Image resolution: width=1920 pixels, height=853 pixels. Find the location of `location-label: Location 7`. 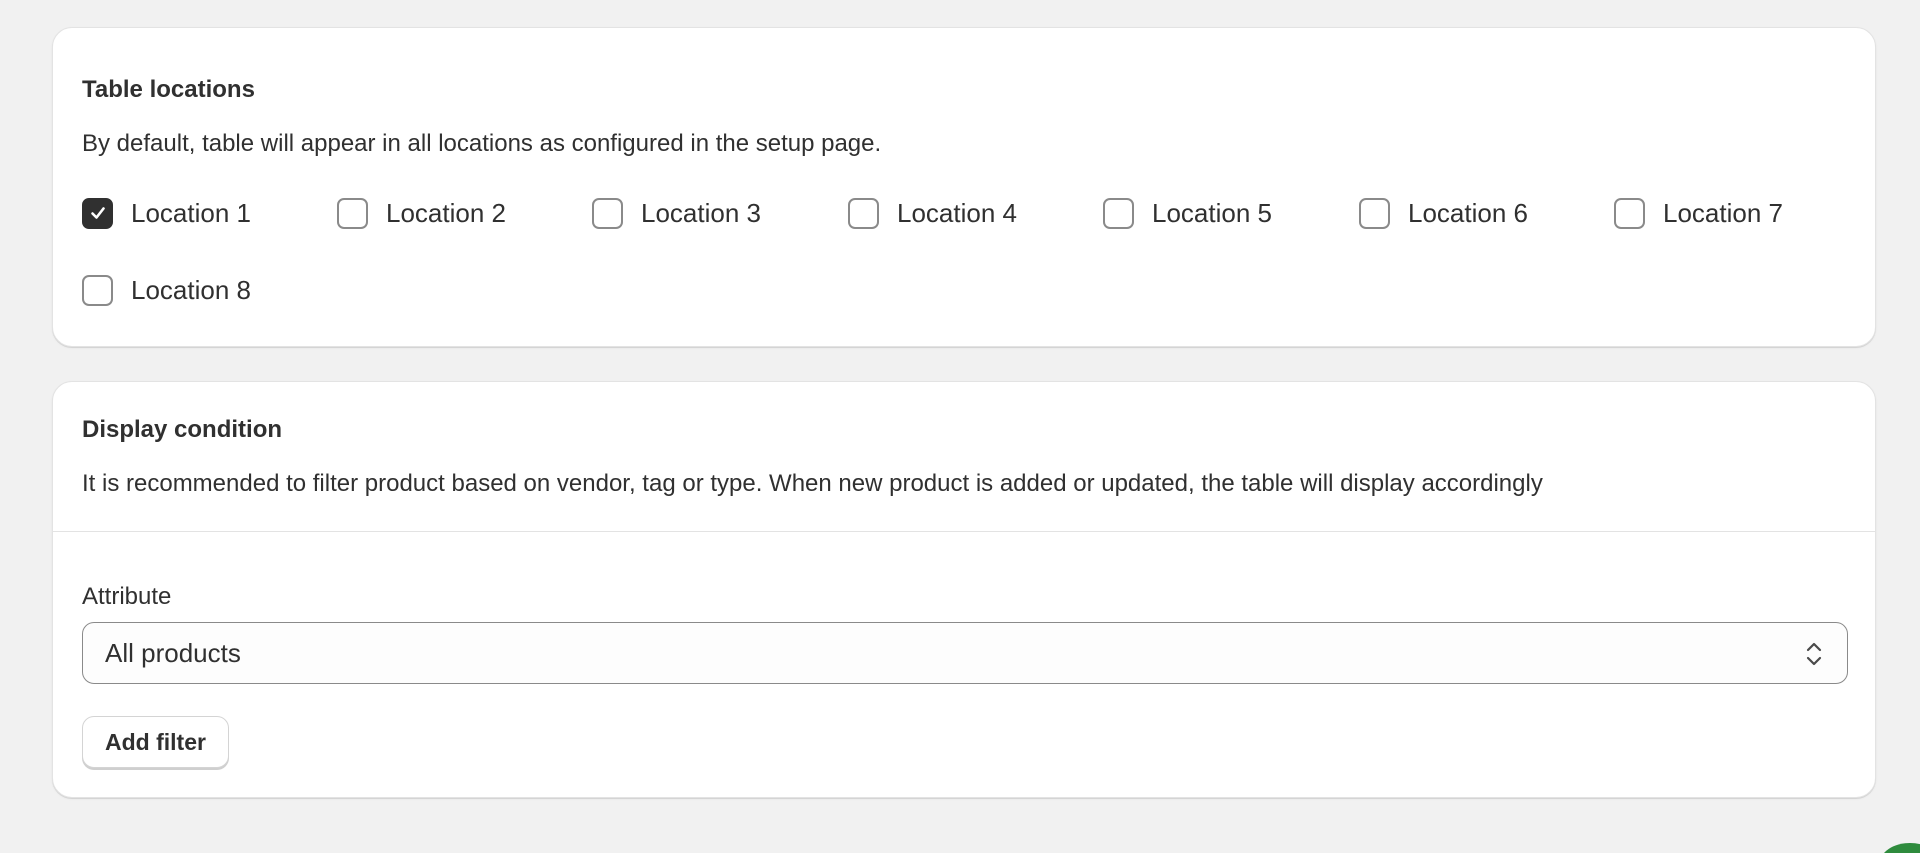

location-label: Location 7 is located at coordinates (1723, 212).